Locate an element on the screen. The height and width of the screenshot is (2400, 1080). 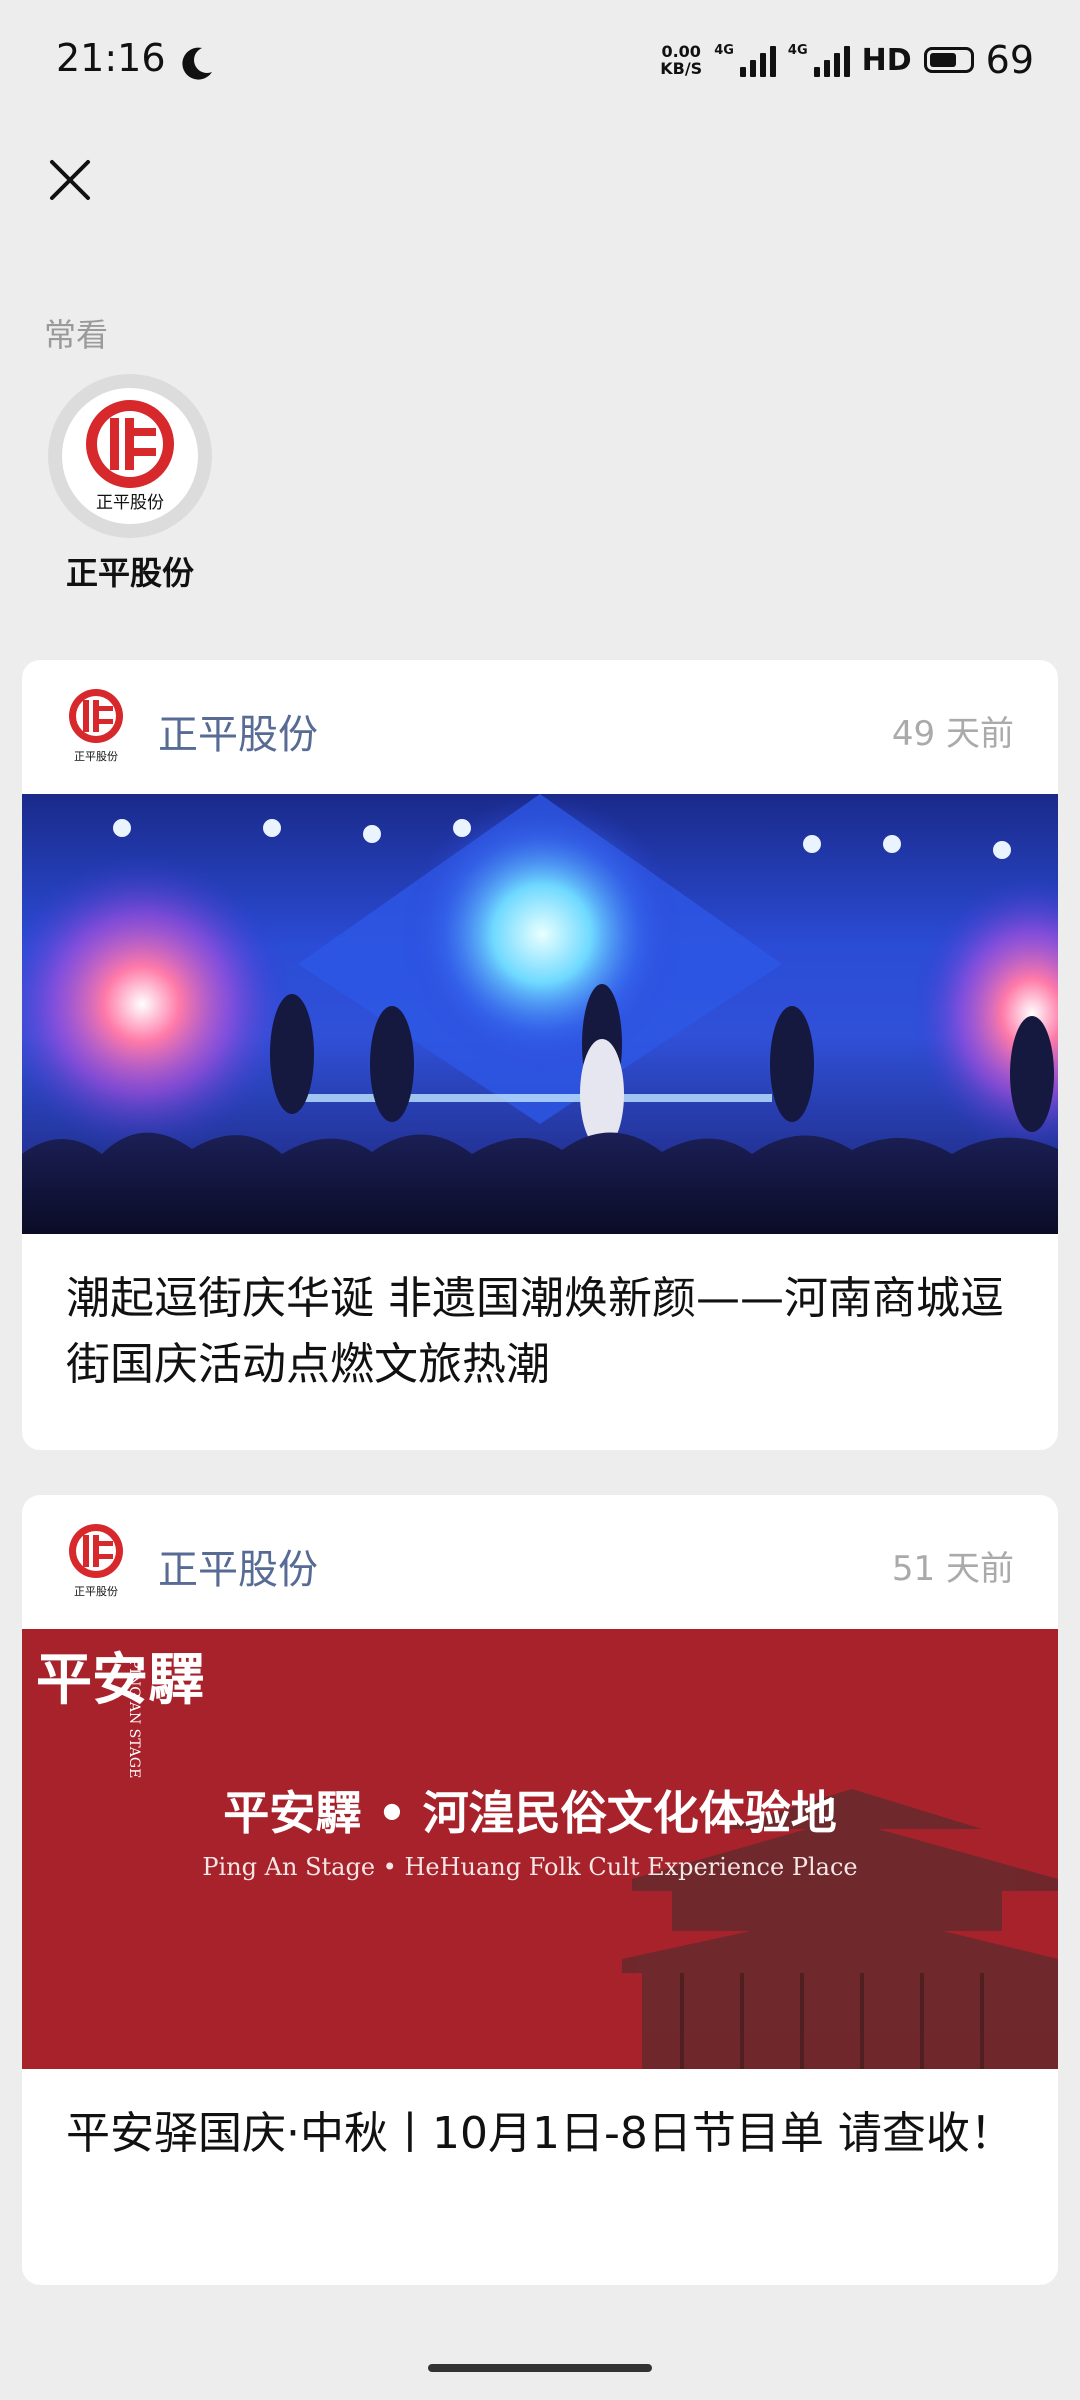
frequent-section-label: 常看 is located at coordinates (76, 335).